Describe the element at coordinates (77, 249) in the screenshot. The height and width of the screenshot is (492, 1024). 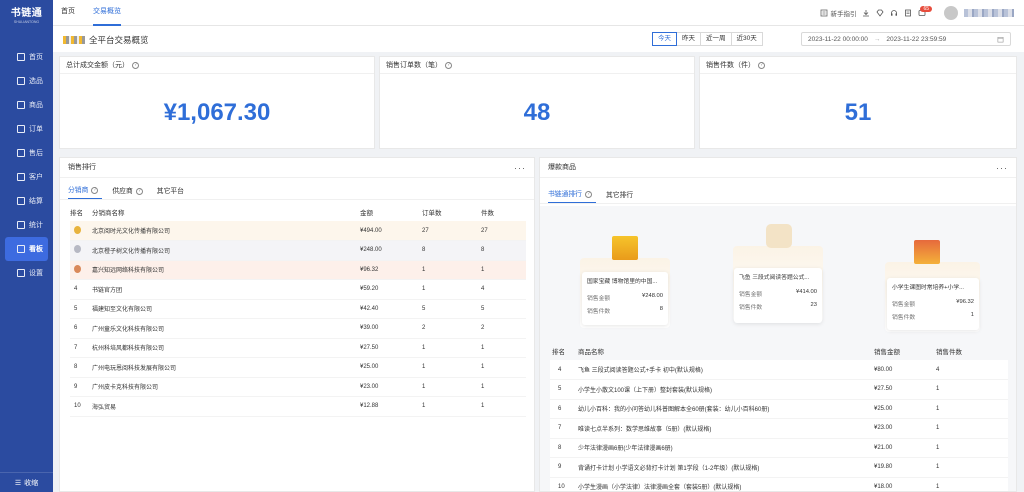
I see `medal-icon` at that location.